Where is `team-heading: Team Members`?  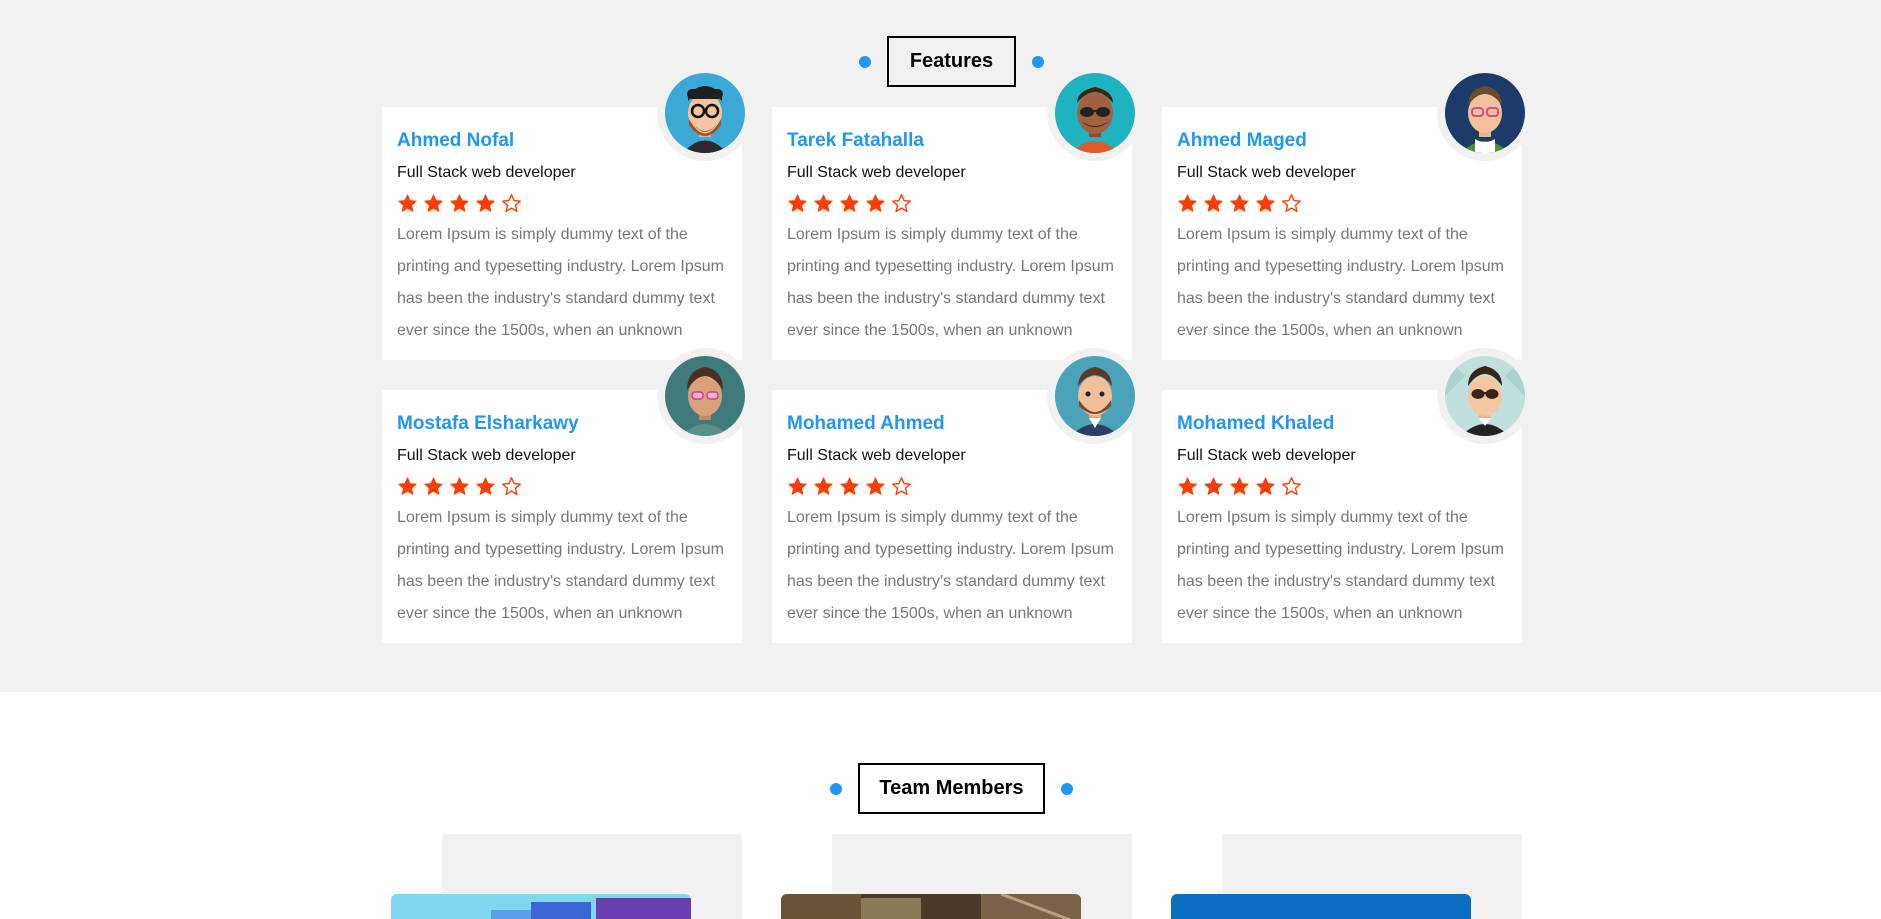 team-heading: Team Members is located at coordinates (951, 788).